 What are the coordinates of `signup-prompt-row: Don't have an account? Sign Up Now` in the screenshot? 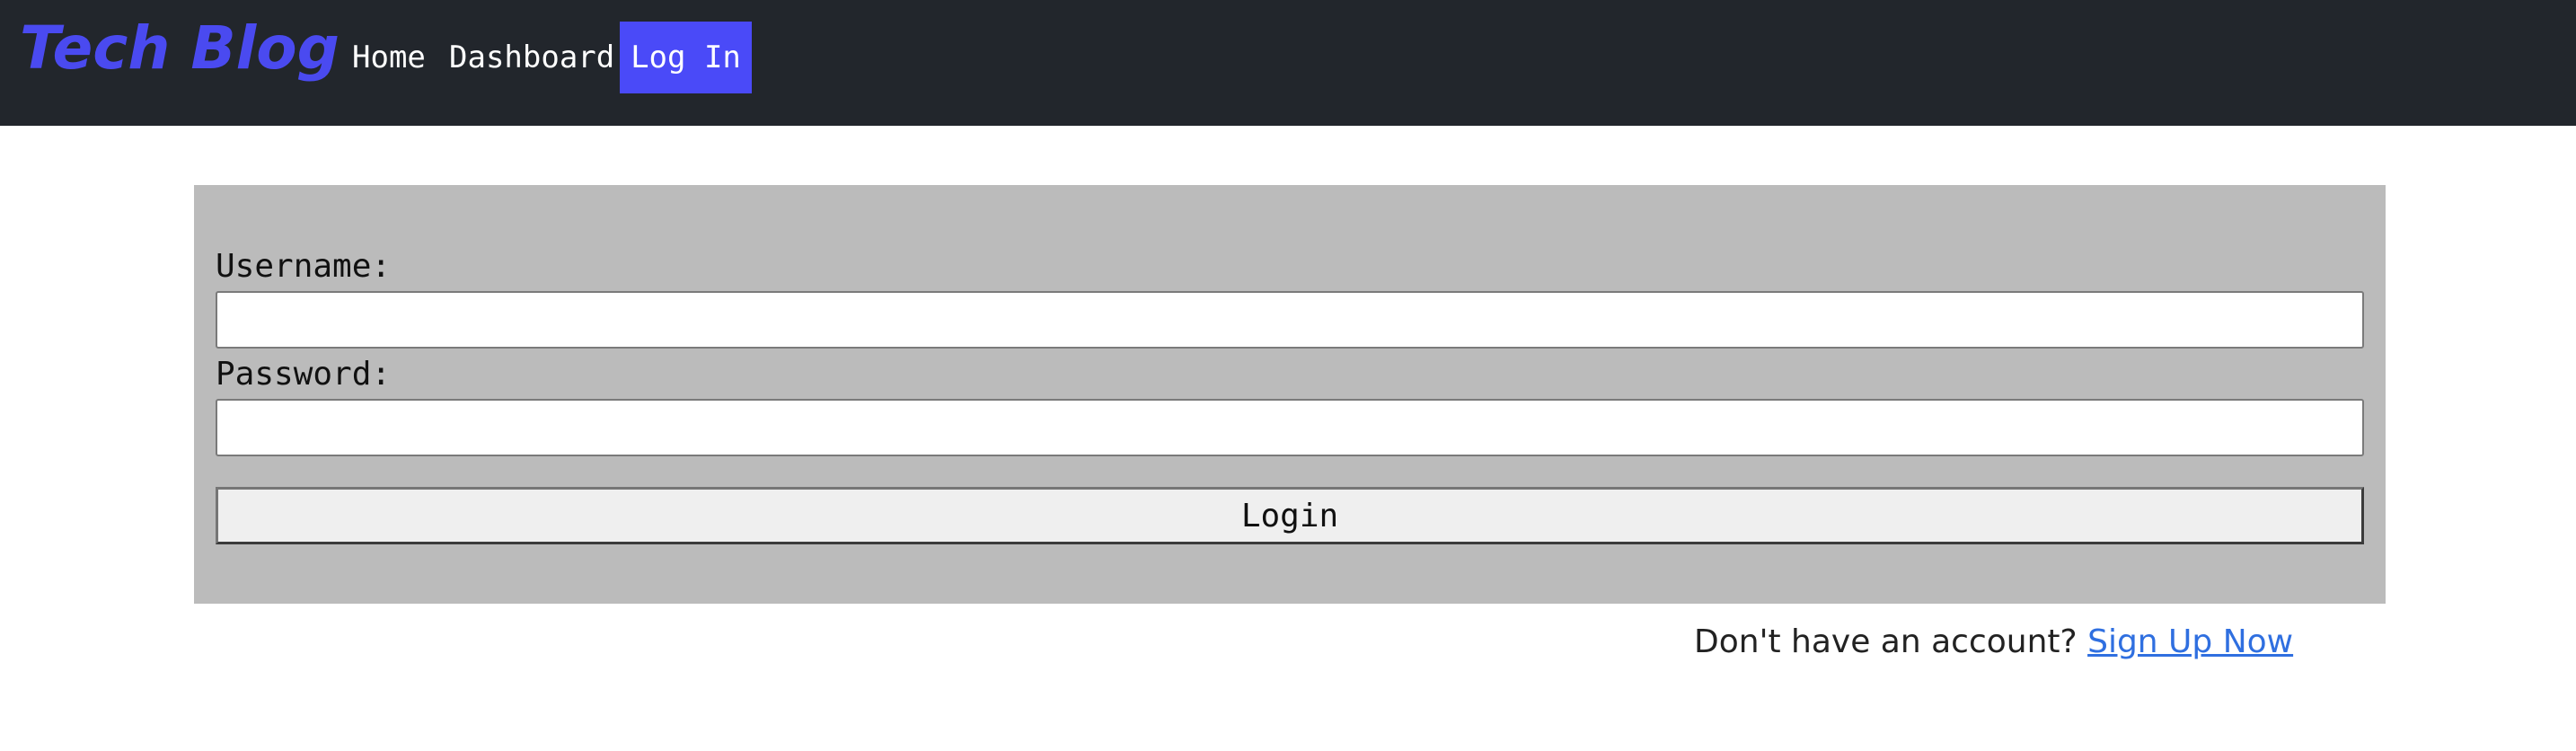 It's located at (1993, 642).